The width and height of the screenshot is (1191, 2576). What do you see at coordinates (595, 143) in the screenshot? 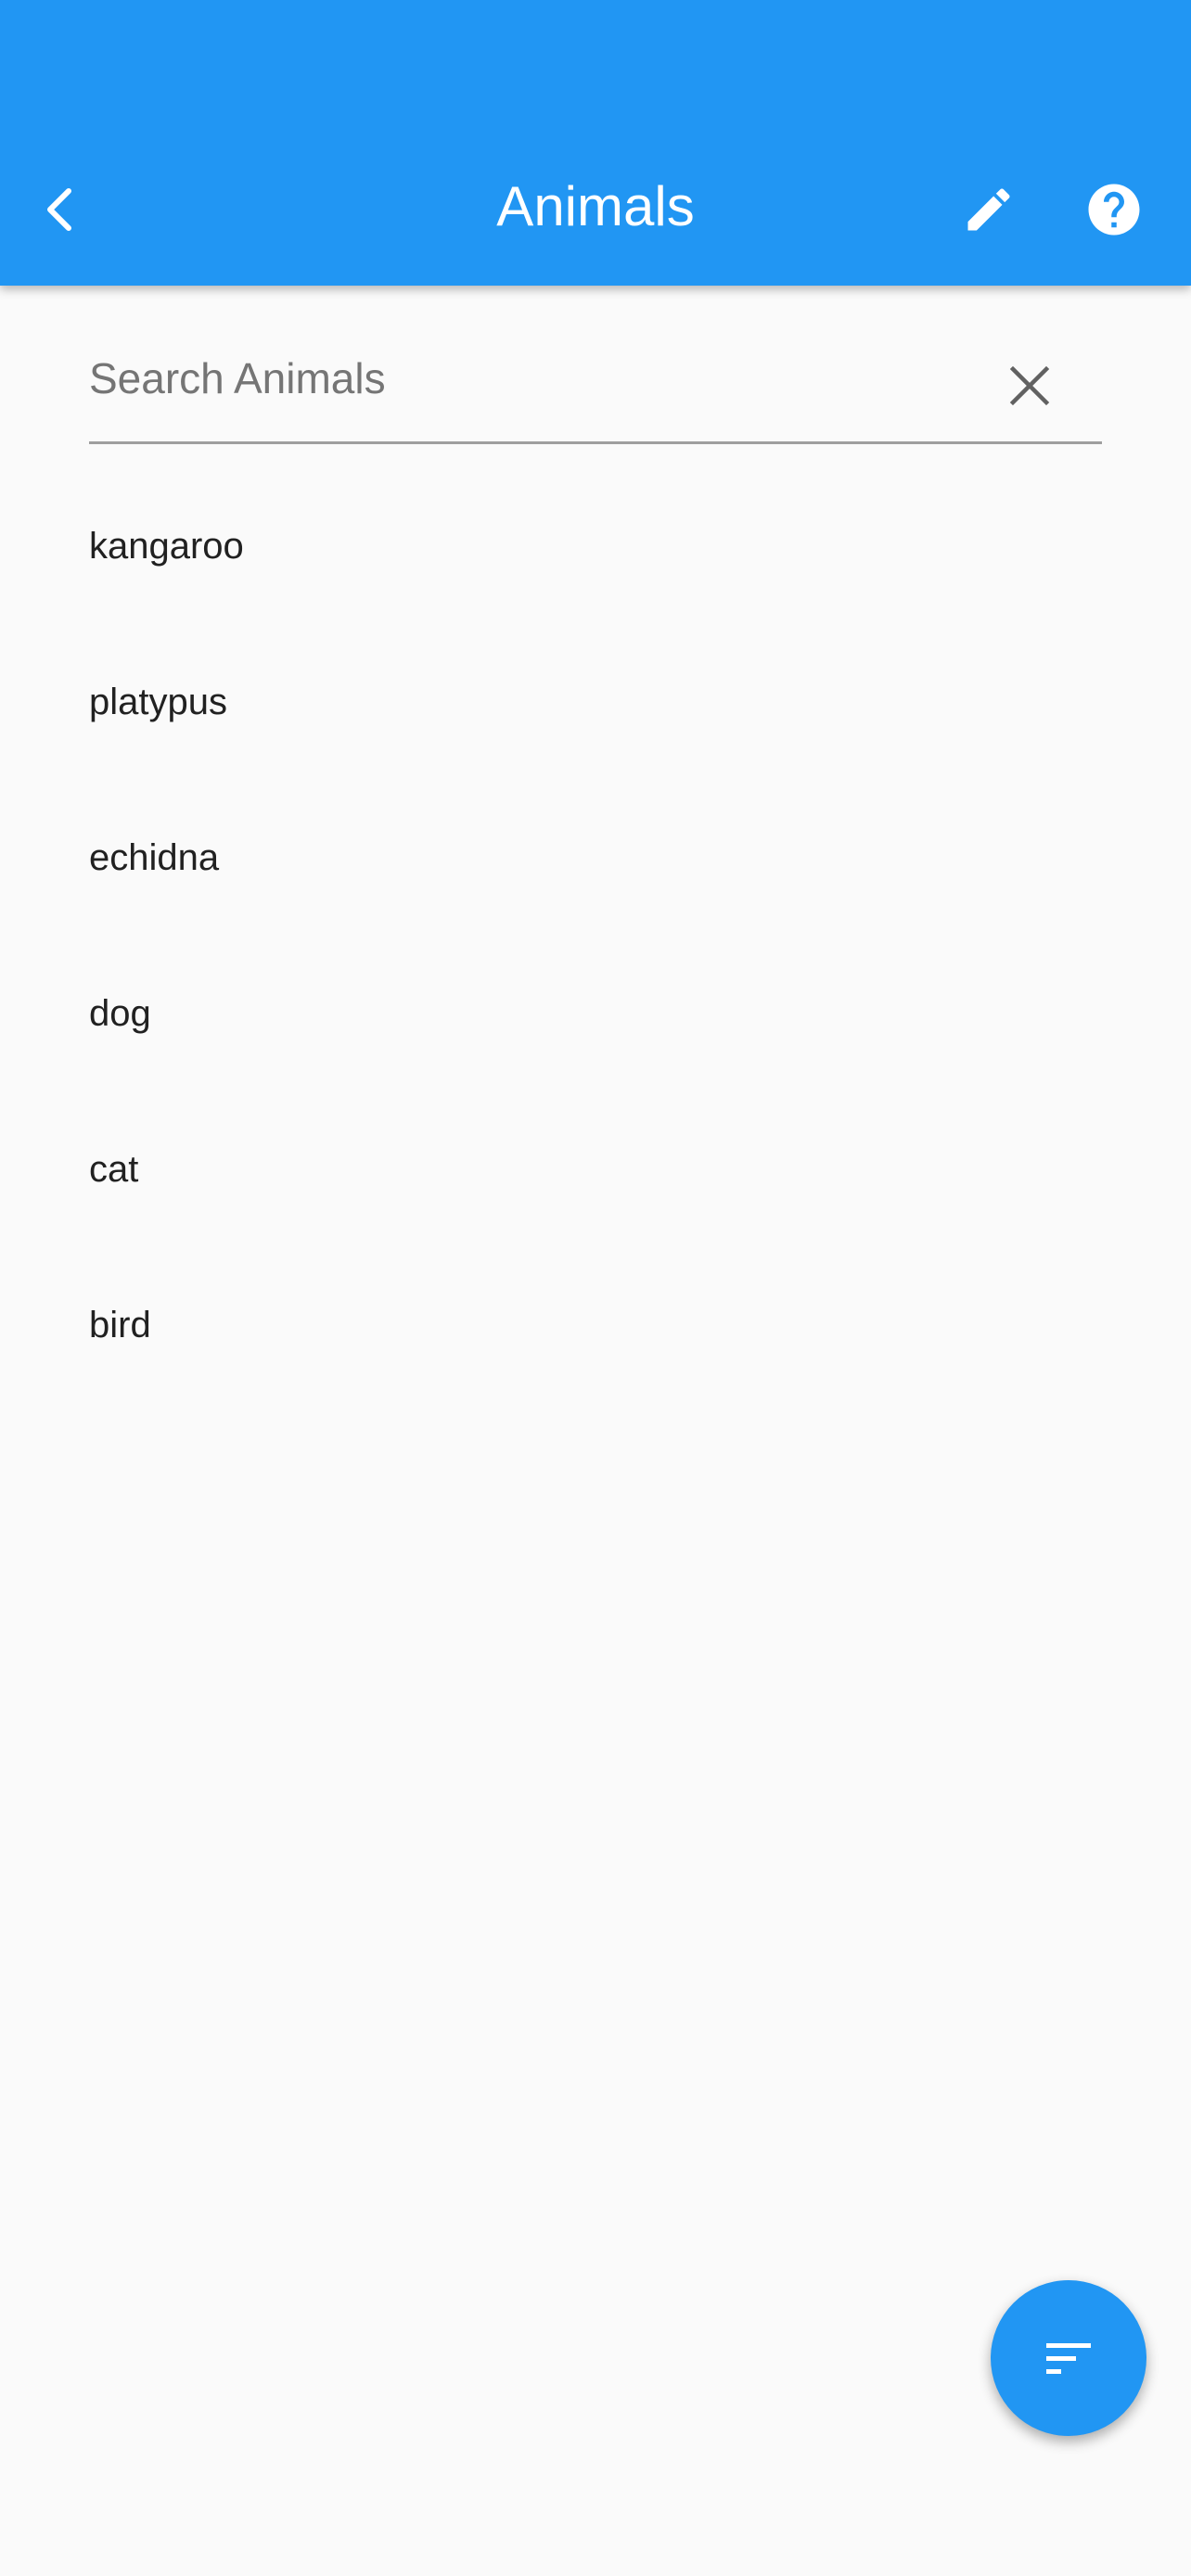
I see `app-bar: Animals` at bounding box center [595, 143].